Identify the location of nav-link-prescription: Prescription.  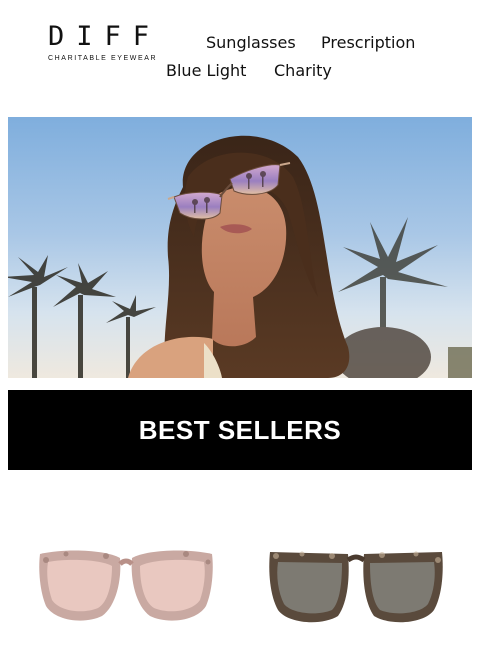
(368, 43).